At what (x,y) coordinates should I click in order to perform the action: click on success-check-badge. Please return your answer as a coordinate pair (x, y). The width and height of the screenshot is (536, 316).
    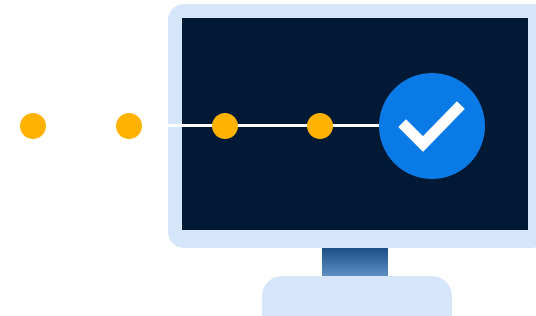
    Looking at the image, I should click on (432, 126).